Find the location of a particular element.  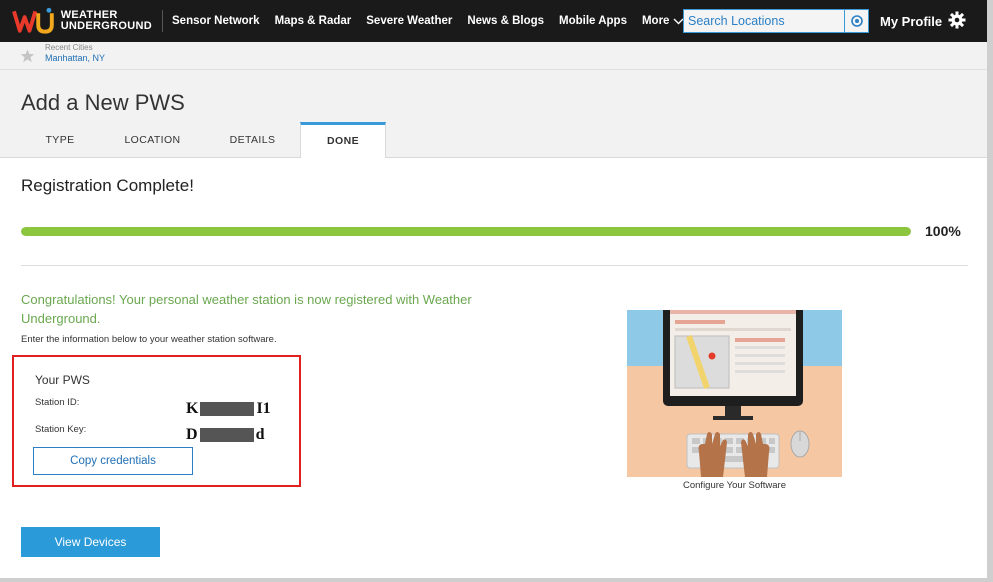

recent-cities-label: Recent Cities is located at coordinates (69, 47).